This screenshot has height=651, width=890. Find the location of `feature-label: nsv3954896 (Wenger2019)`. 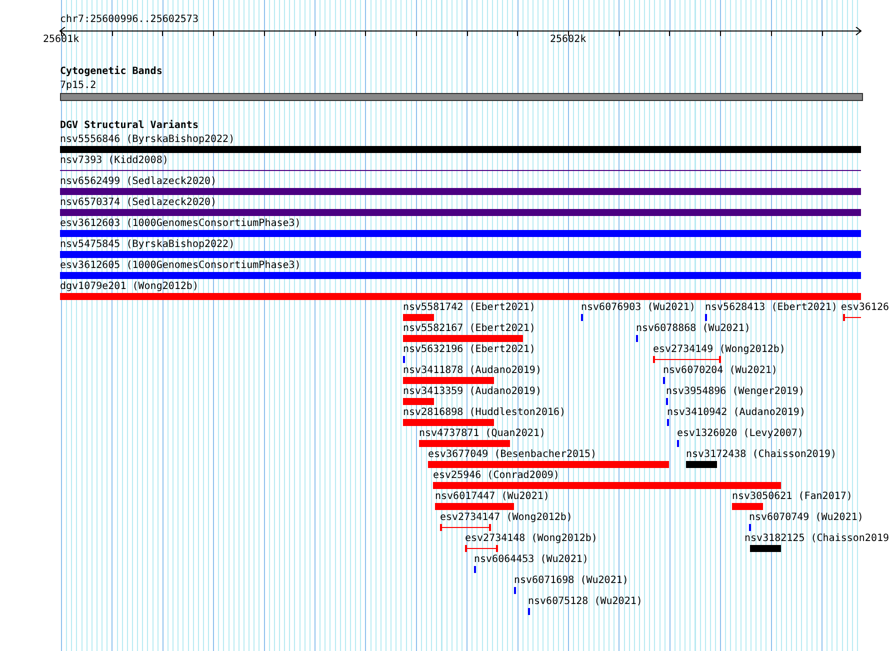

feature-label: nsv3954896 (Wenger2019) is located at coordinates (735, 392).